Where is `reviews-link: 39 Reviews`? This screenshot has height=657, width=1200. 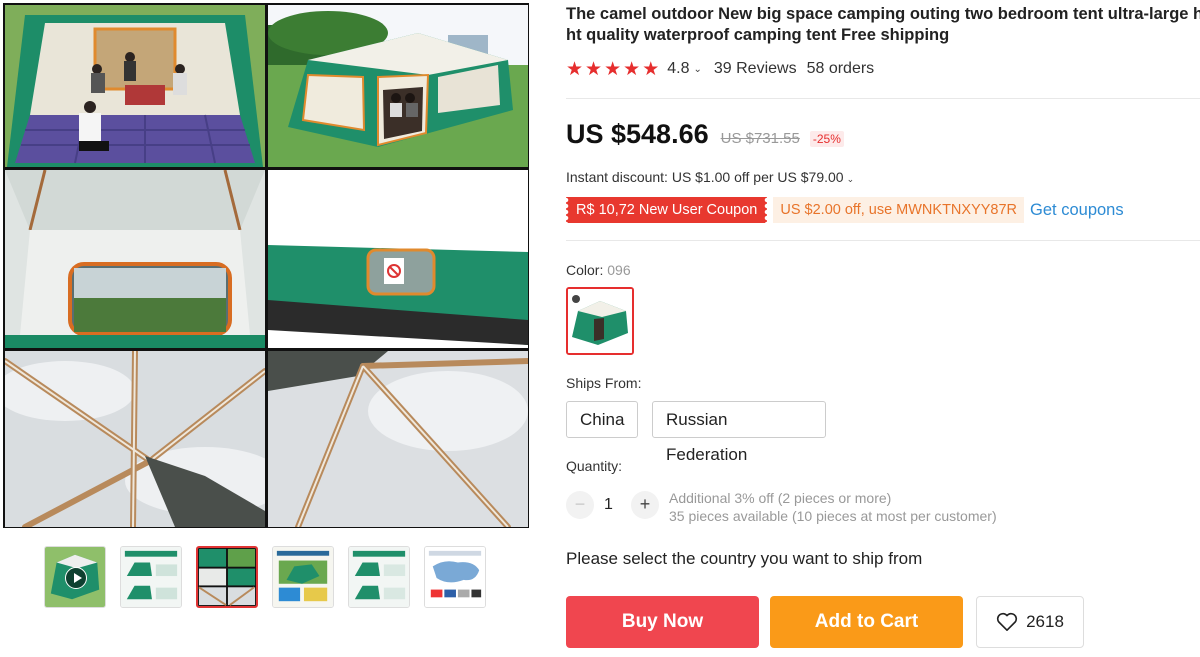 reviews-link: 39 Reviews is located at coordinates (755, 69).